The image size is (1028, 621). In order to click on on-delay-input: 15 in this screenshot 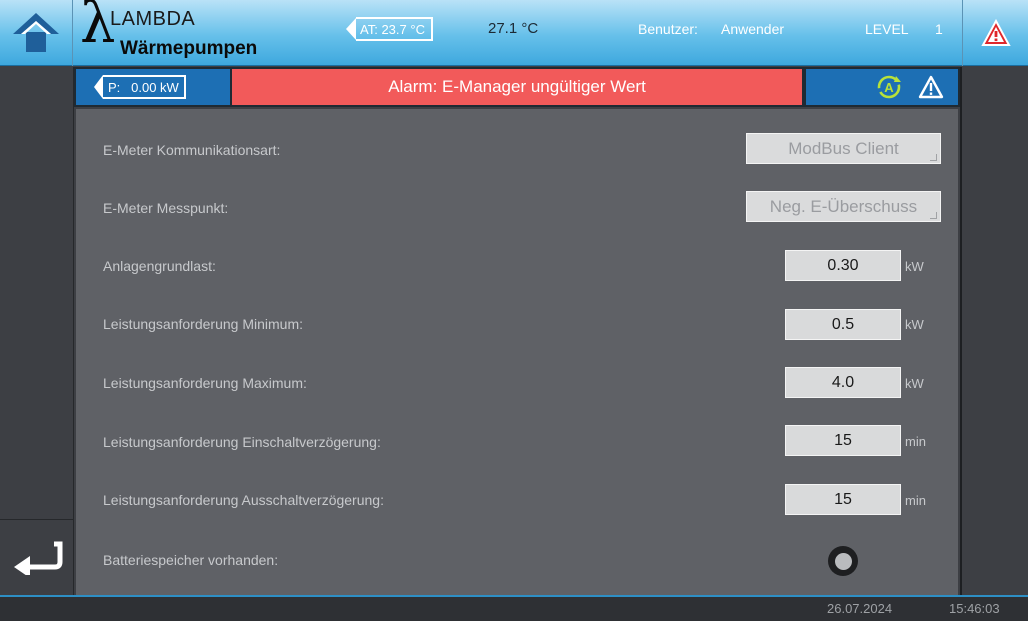, I will do `click(843, 440)`.